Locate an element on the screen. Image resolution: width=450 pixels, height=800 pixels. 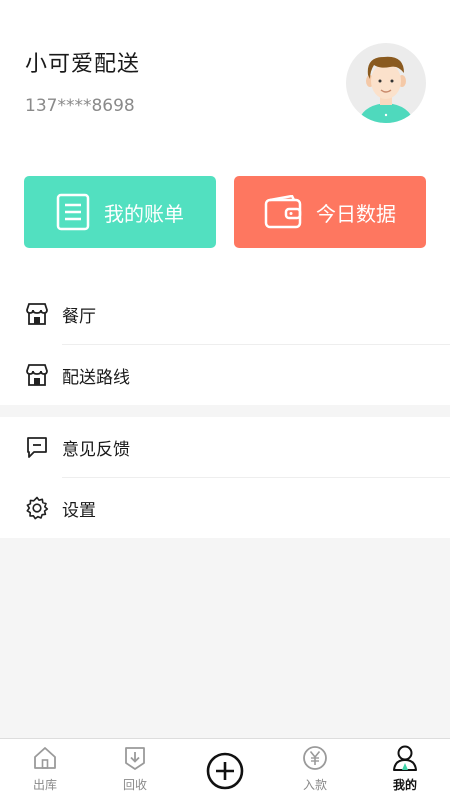
menu-label-feedback: 意见反馈 is located at coordinates (96, 449).